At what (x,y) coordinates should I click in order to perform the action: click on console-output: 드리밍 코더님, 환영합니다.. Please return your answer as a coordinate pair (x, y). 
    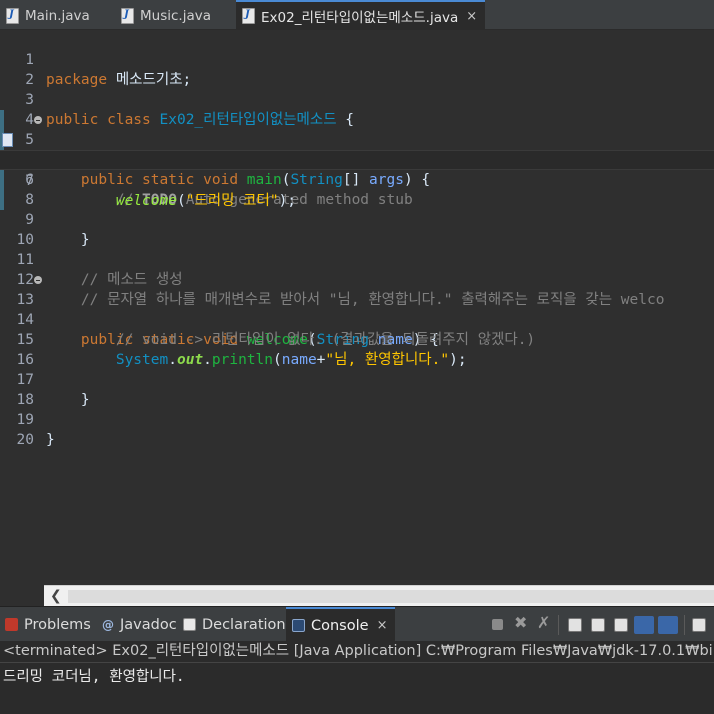
    Looking at the image, I should click on (94, 677).